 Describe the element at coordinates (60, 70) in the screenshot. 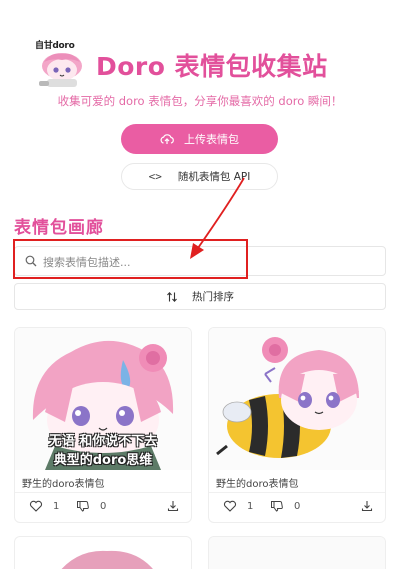

I see `doro-logo-icon` at that location.